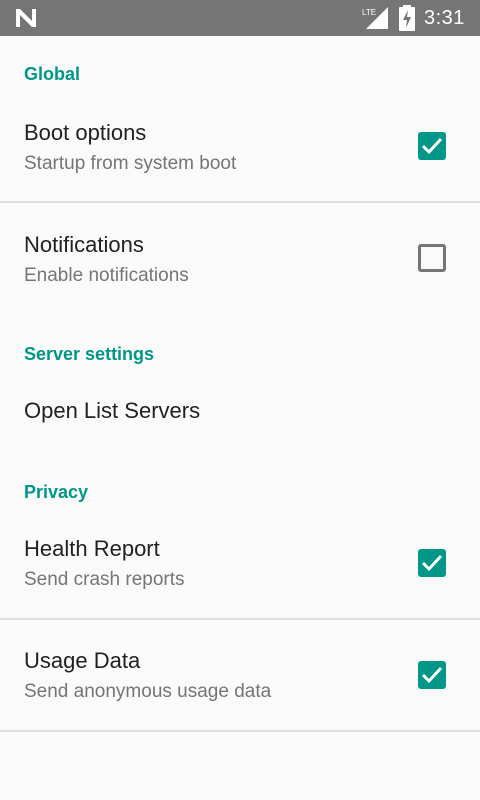  I want to click on notifications-checkbox, so click(432, 258).